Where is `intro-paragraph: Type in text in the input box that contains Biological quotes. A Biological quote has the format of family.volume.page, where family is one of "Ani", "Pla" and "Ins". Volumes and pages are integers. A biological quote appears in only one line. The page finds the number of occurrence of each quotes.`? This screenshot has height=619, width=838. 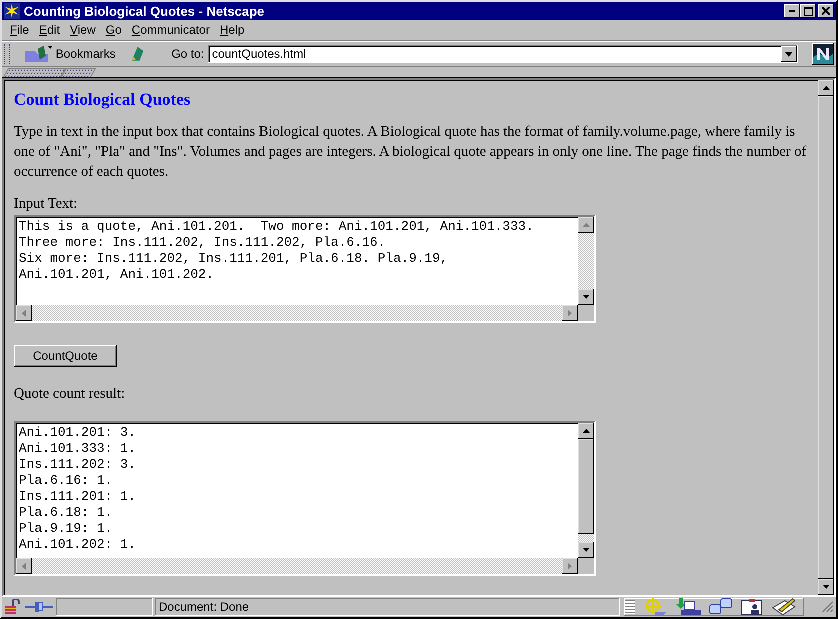
intro-paragraph: Type in text in the input box that contains Biological quotes. A Biological quote has the format of family.volume.page, where family is one of "Ani", "Pla" and "Ins". Volumes and pages are integers. A biological quote appears in only one line. The page finds the number of occurrence of each quotes. is located at coordinates (411, 152).